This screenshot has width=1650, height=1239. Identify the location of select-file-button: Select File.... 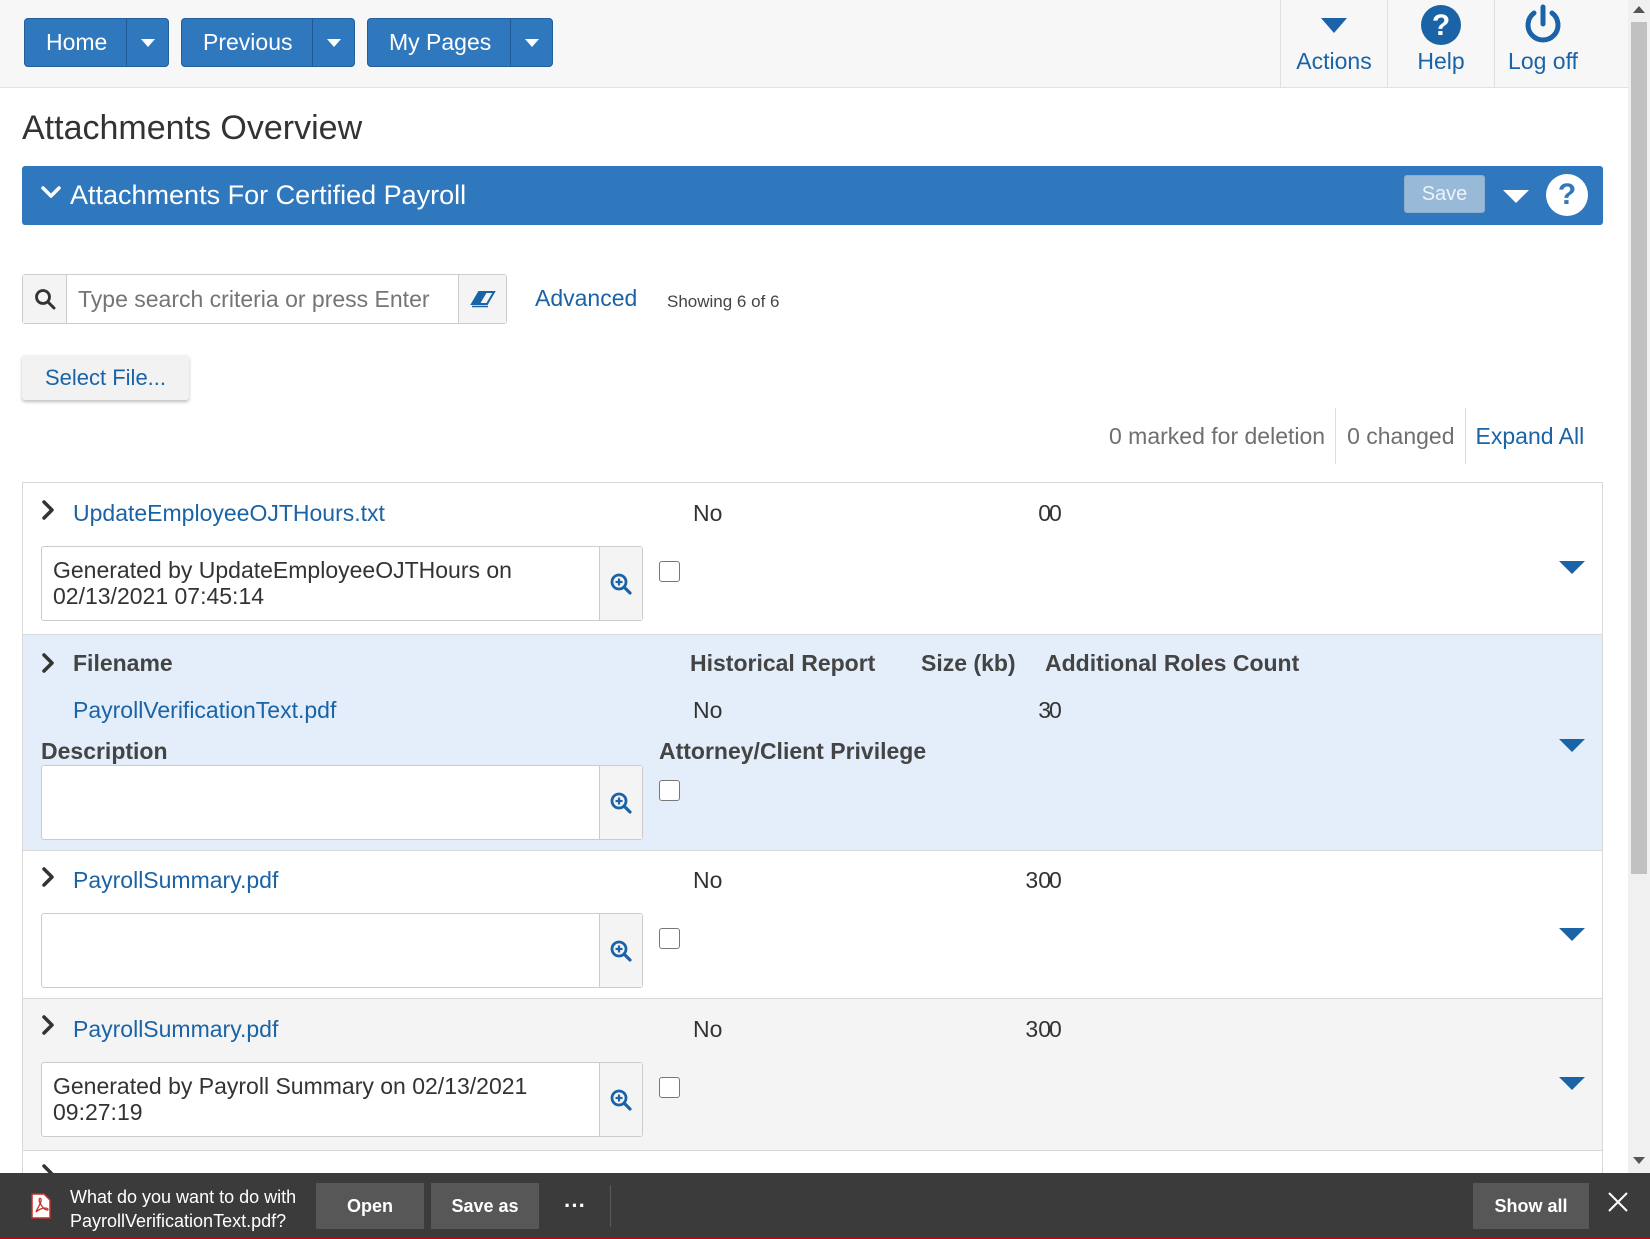
(105, 377).